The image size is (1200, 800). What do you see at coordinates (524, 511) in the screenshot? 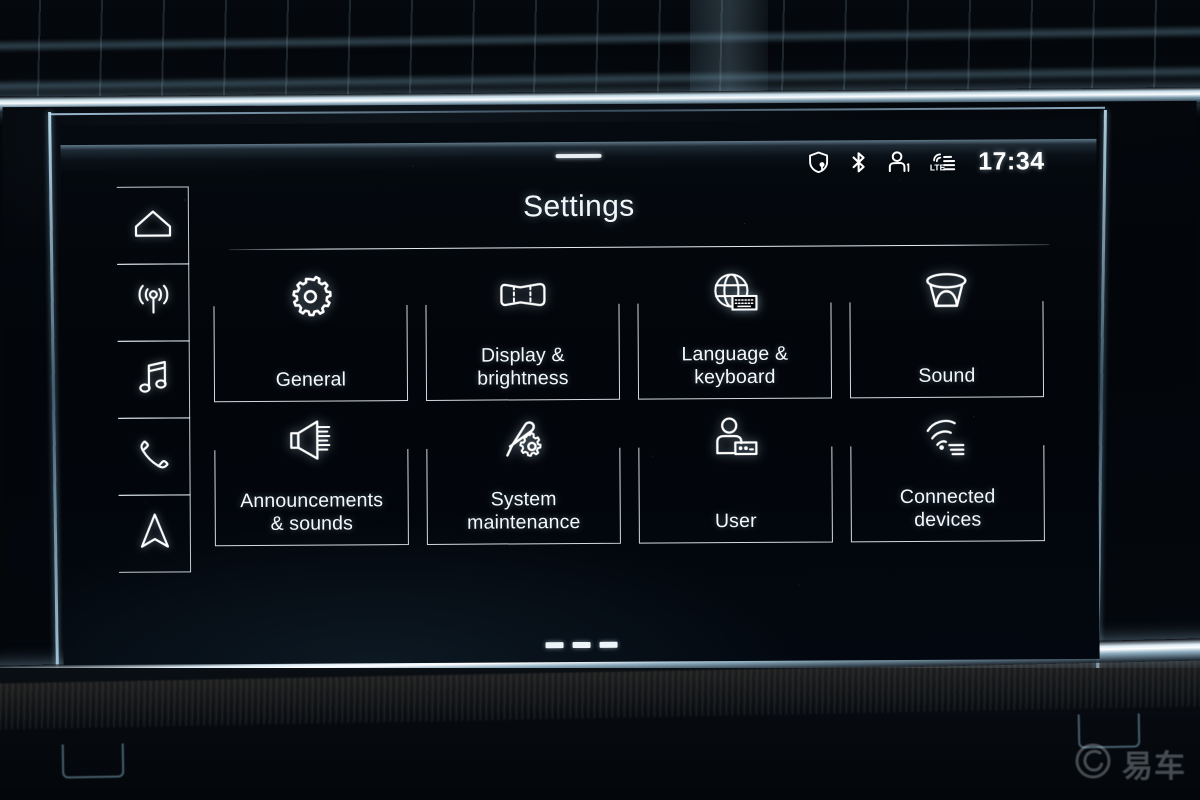
I see `tile-label: System maintenance` at bounding box center [524, 511].